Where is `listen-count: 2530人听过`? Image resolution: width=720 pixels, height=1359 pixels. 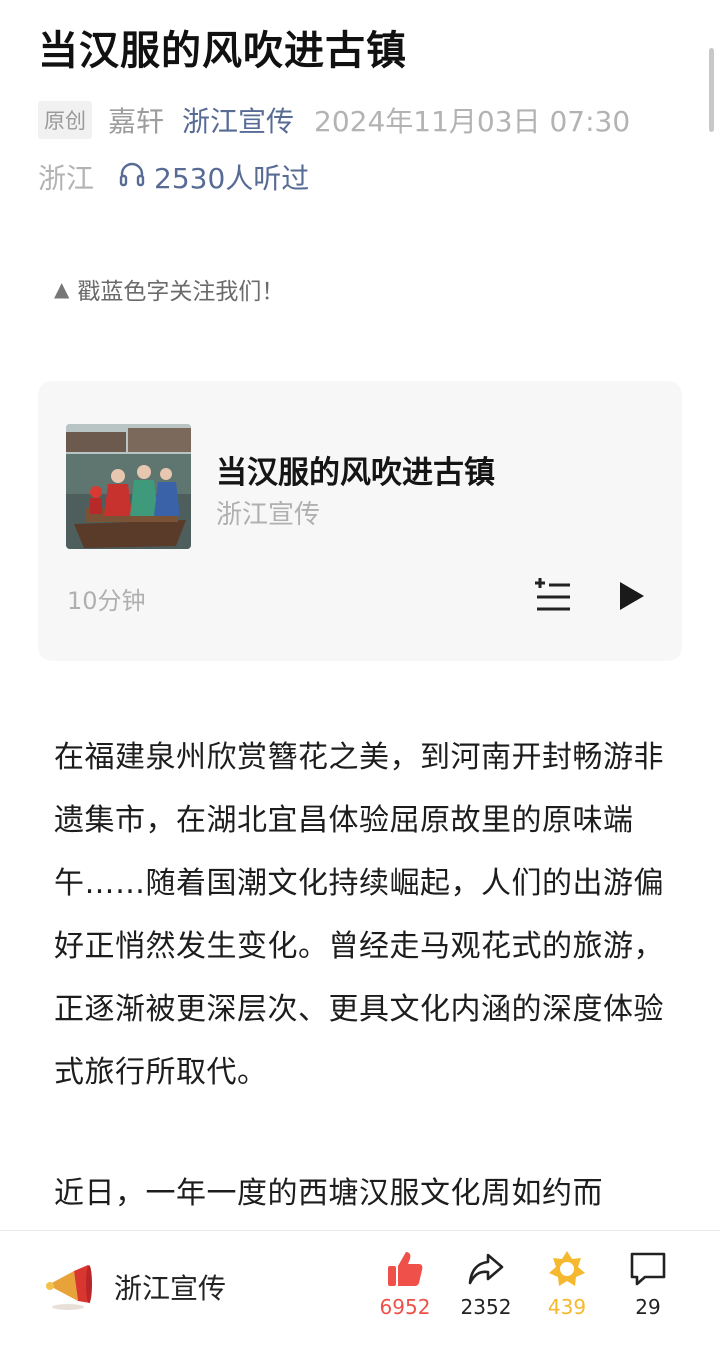
listen-count: 2530人听过 is located at coordinates (232, 178).